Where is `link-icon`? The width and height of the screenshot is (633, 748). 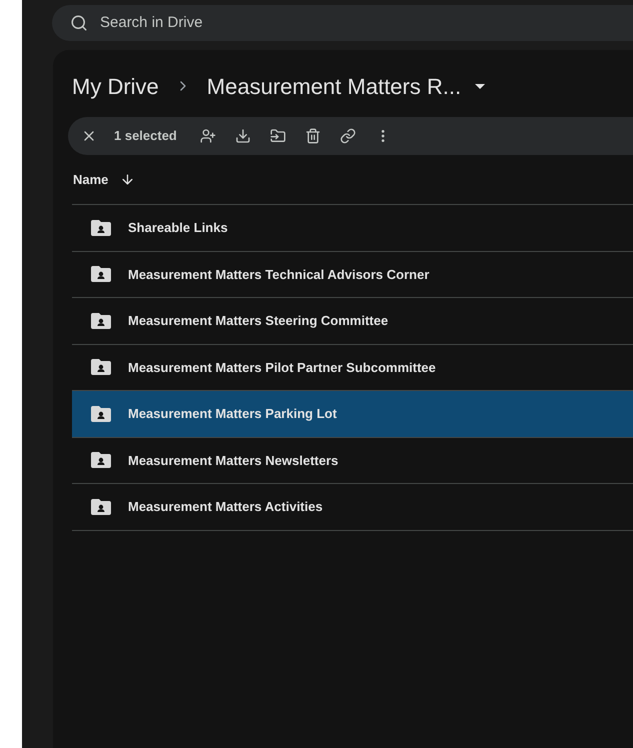
link-icon is located at coordinates (348, 136).